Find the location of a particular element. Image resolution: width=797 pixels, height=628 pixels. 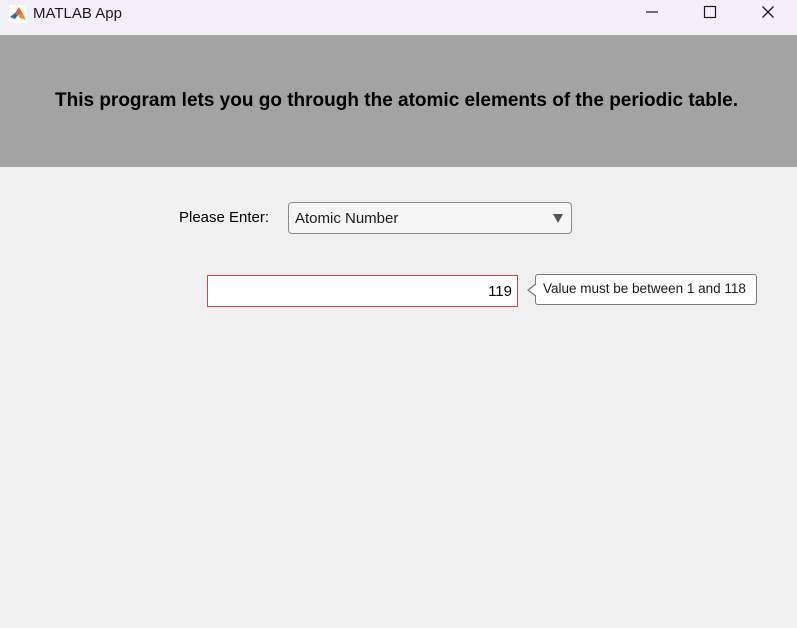

validation-tooltip: Value must be between 1 and 118 is located at coordinates (642, 289).